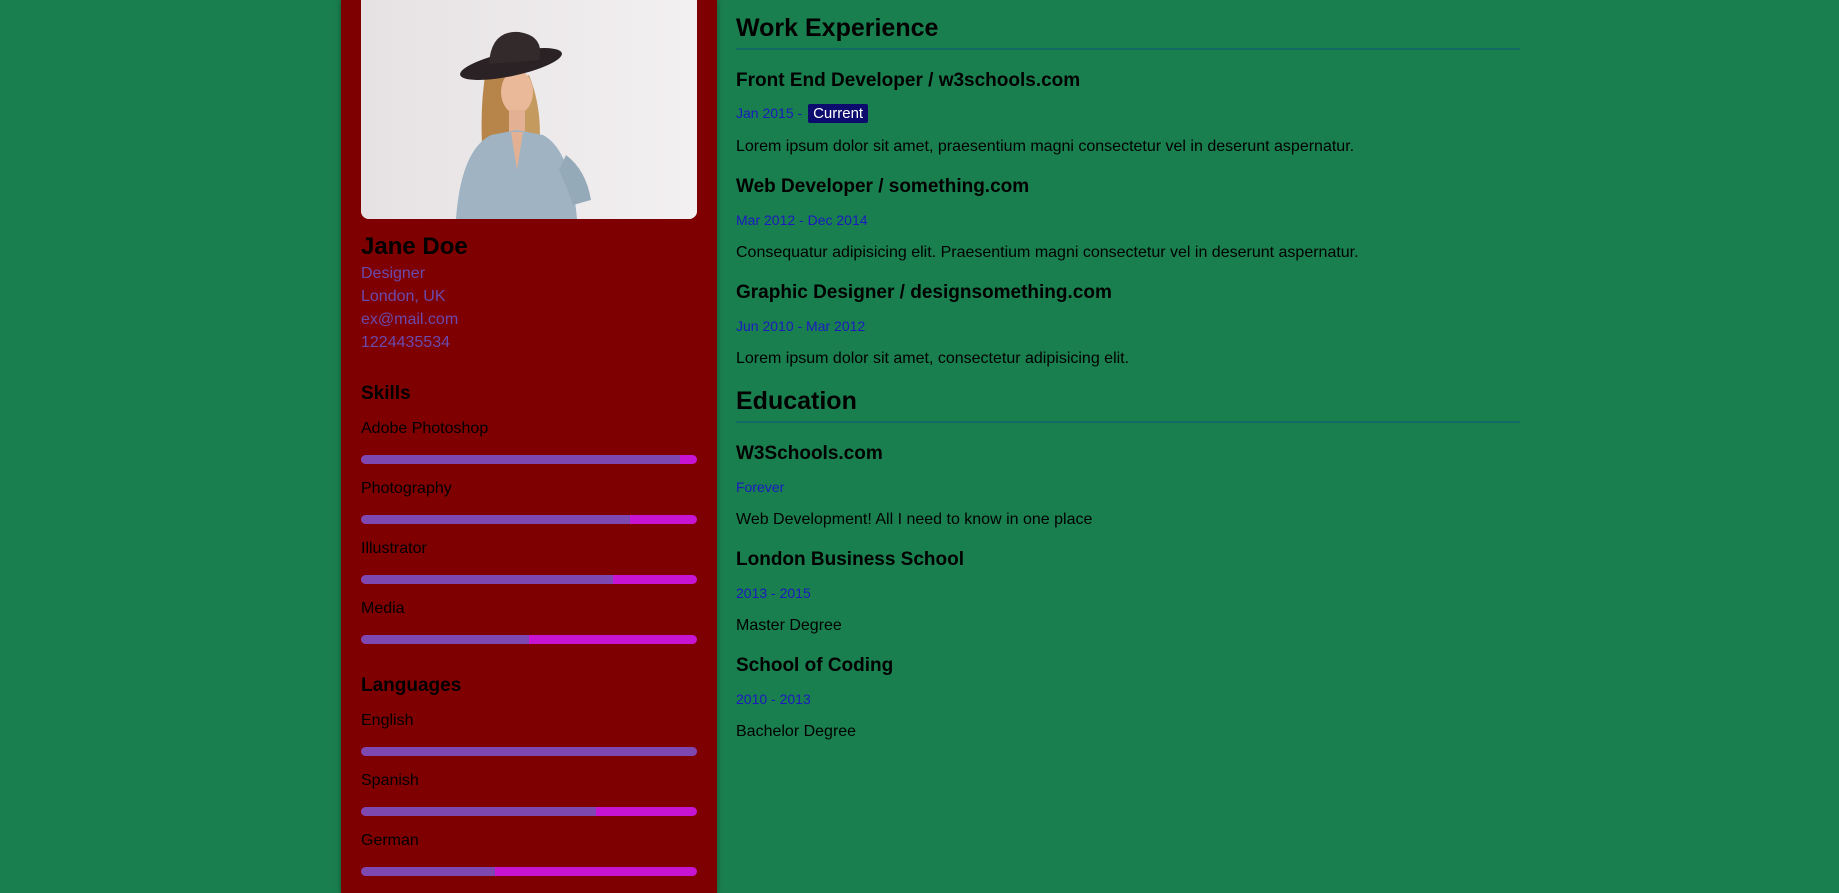 This screenshot has height=893, width=1839. What do you see at coordinates (425, 428) in the screenshot?
I see `skill-label: Adobe Photoshop` at bounding box center [425, 428].